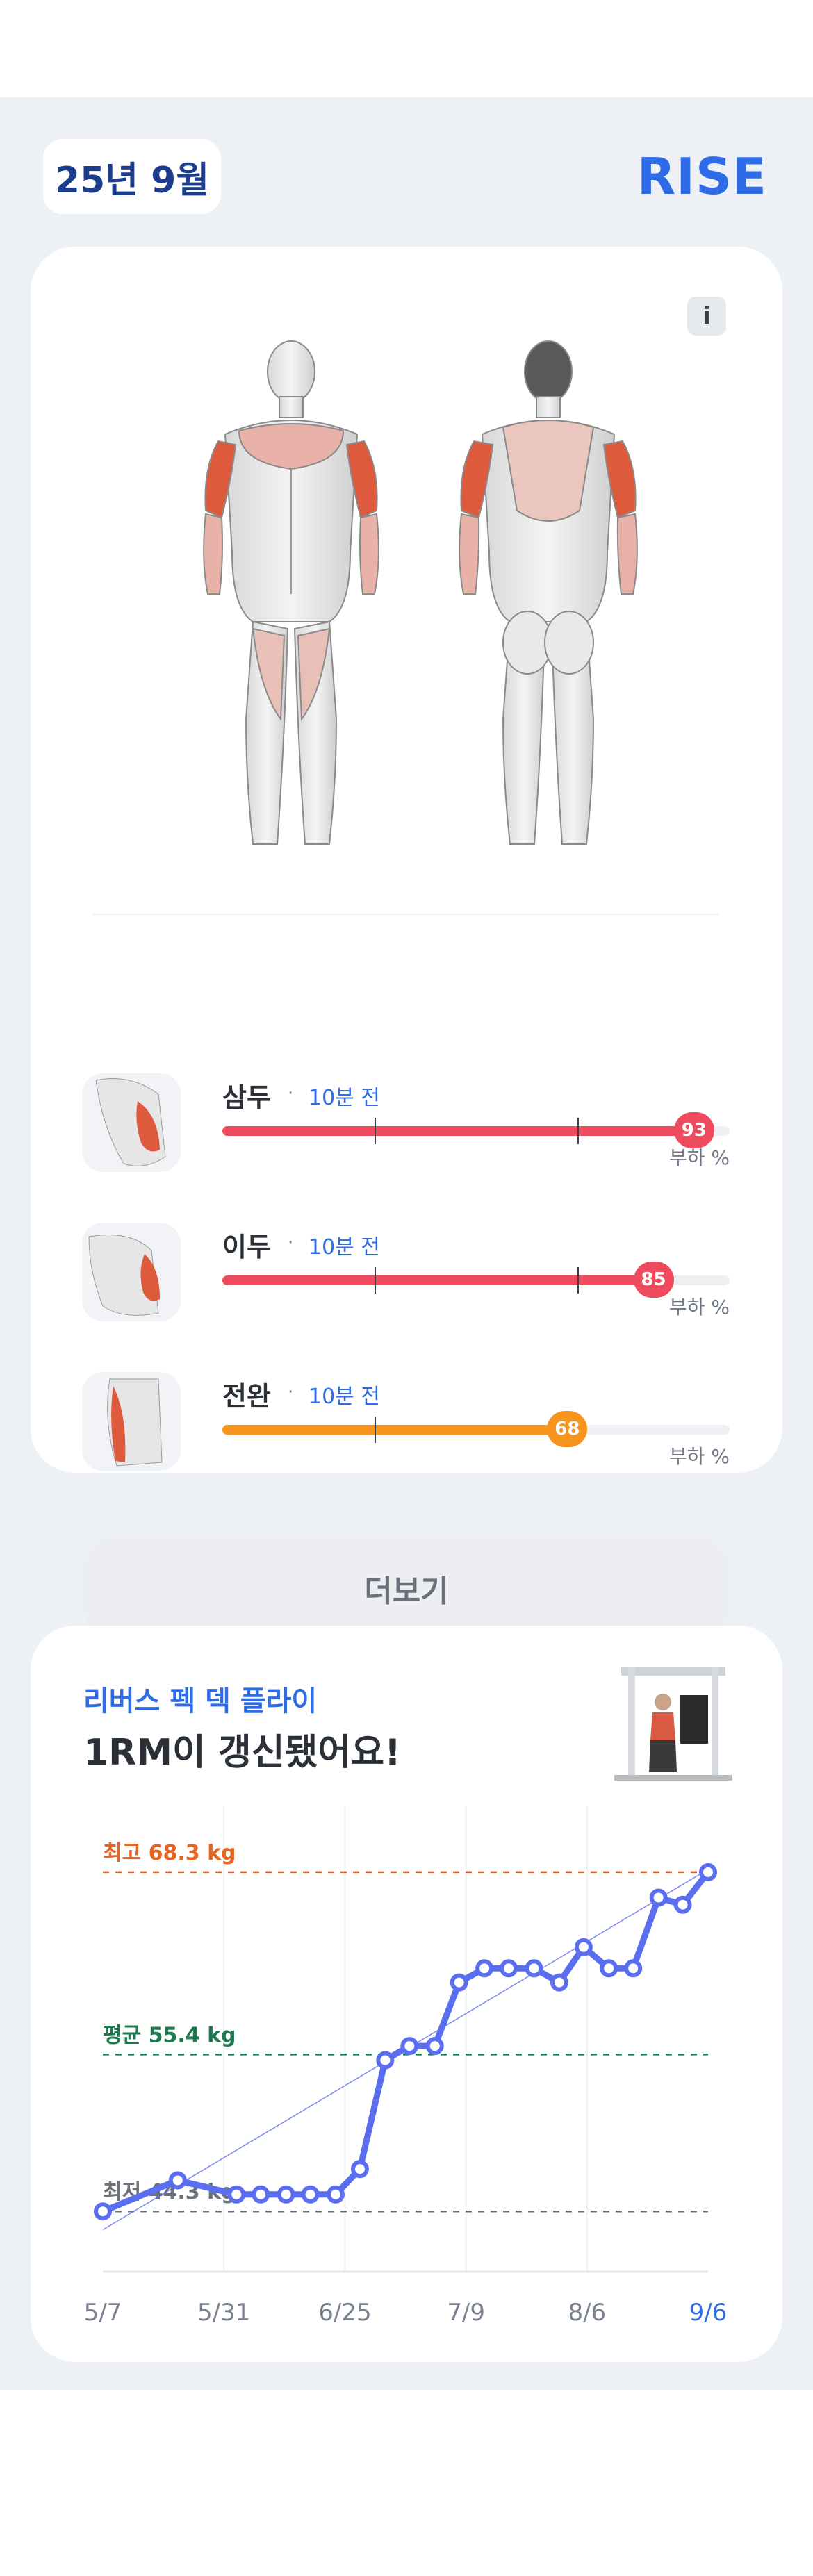  What do you see at coordinates (223, 2313) in the screenshot?
I see `x-tick-label: 5/31` at bounding box center [223, 2313].